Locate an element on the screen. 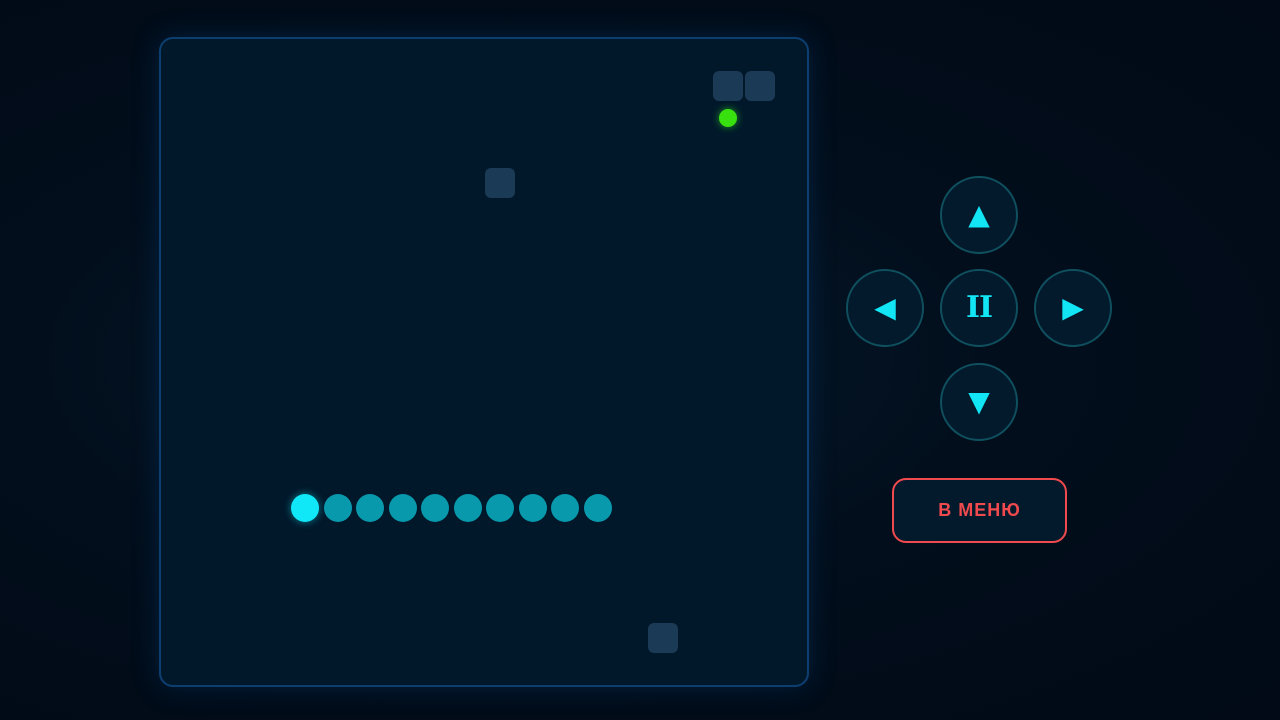  pause-icon: II is located at coordinates (979, 307).